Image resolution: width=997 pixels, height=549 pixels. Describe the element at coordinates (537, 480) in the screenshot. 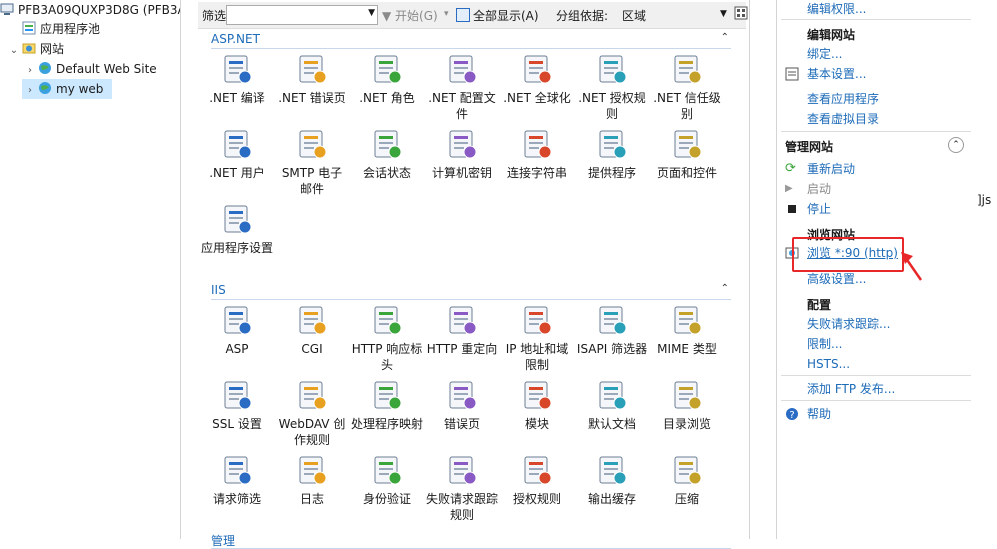

I see `feature-item: 授权规则` at that location.